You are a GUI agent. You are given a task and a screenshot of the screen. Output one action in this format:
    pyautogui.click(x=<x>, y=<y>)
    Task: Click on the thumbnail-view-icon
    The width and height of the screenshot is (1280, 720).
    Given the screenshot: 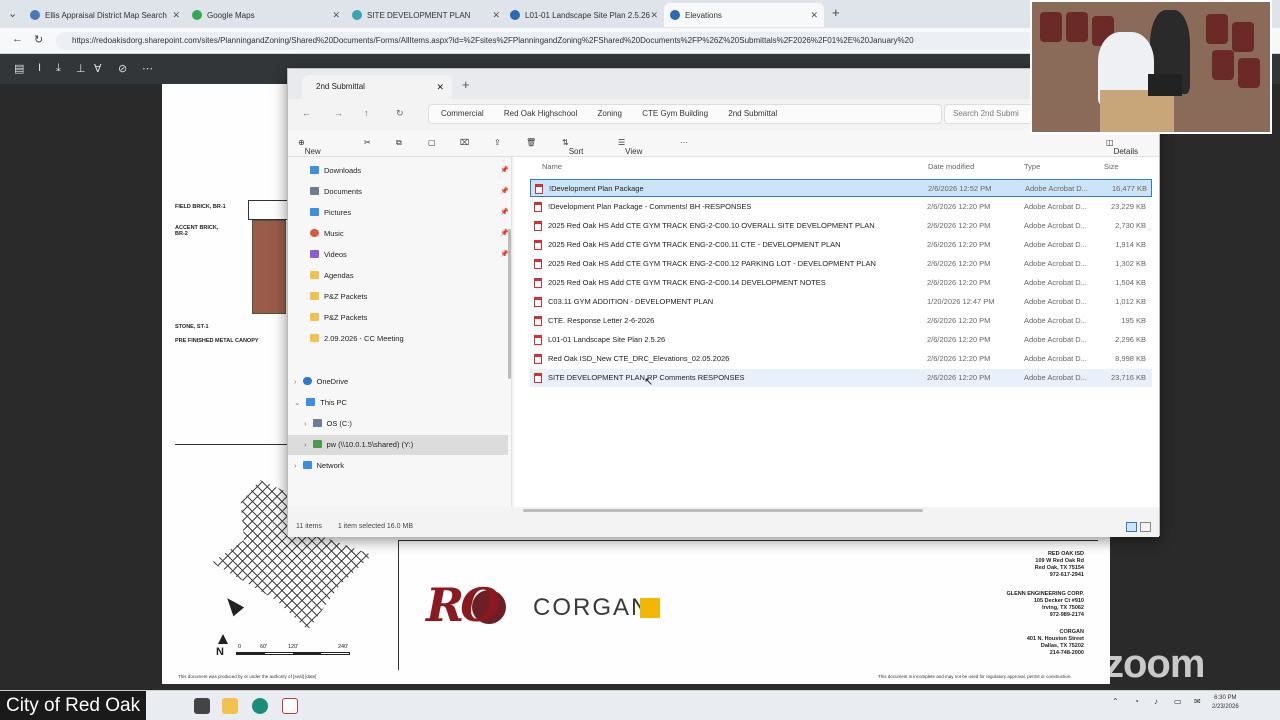 What is the action you would take?
    pyautogui.click(x=1145, y=527)
    